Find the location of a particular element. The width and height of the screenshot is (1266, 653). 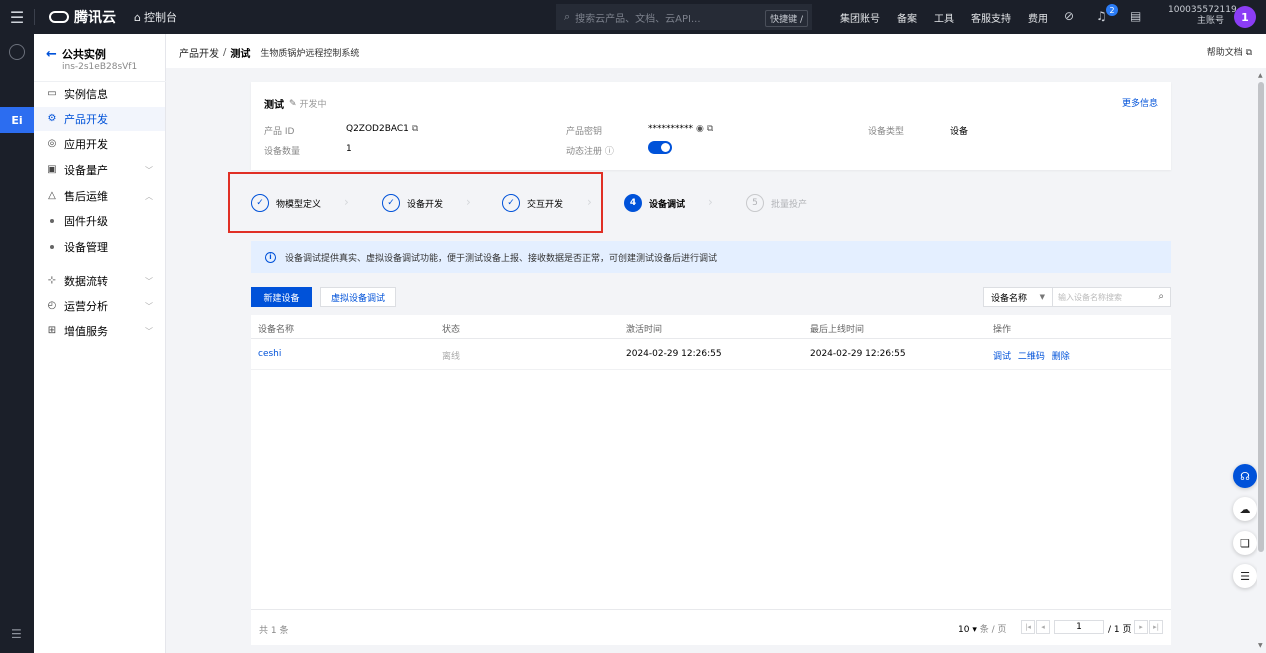

sidebar-item-mass-production: ▣ 设备量产 ﹀ is located at coordinates (99, 170).